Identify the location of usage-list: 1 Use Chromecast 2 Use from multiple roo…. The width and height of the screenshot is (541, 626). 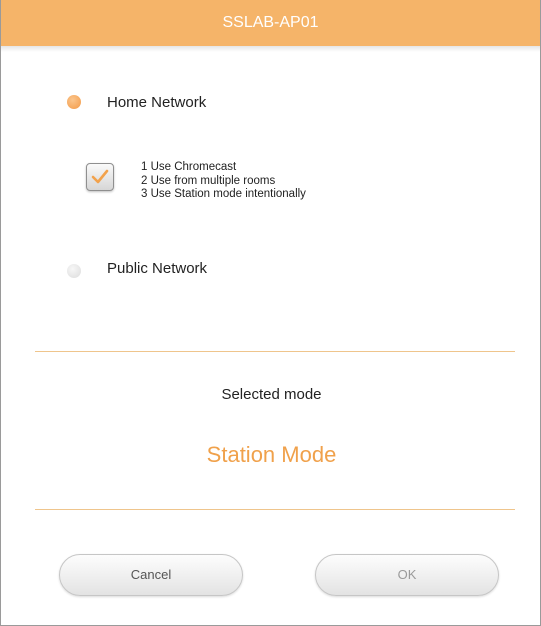
(223, 181).